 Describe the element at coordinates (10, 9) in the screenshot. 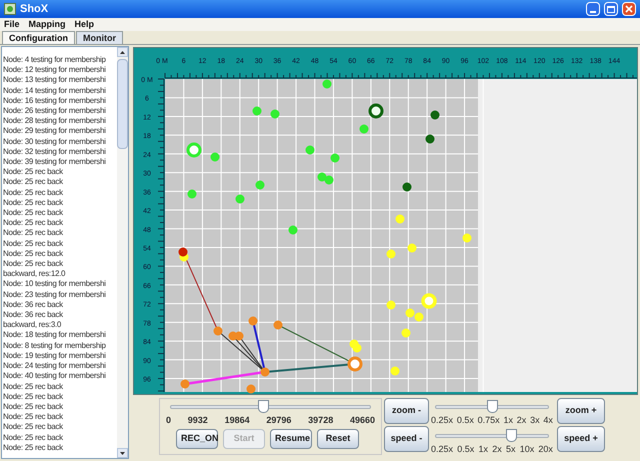

I see `app-icon` at that location.